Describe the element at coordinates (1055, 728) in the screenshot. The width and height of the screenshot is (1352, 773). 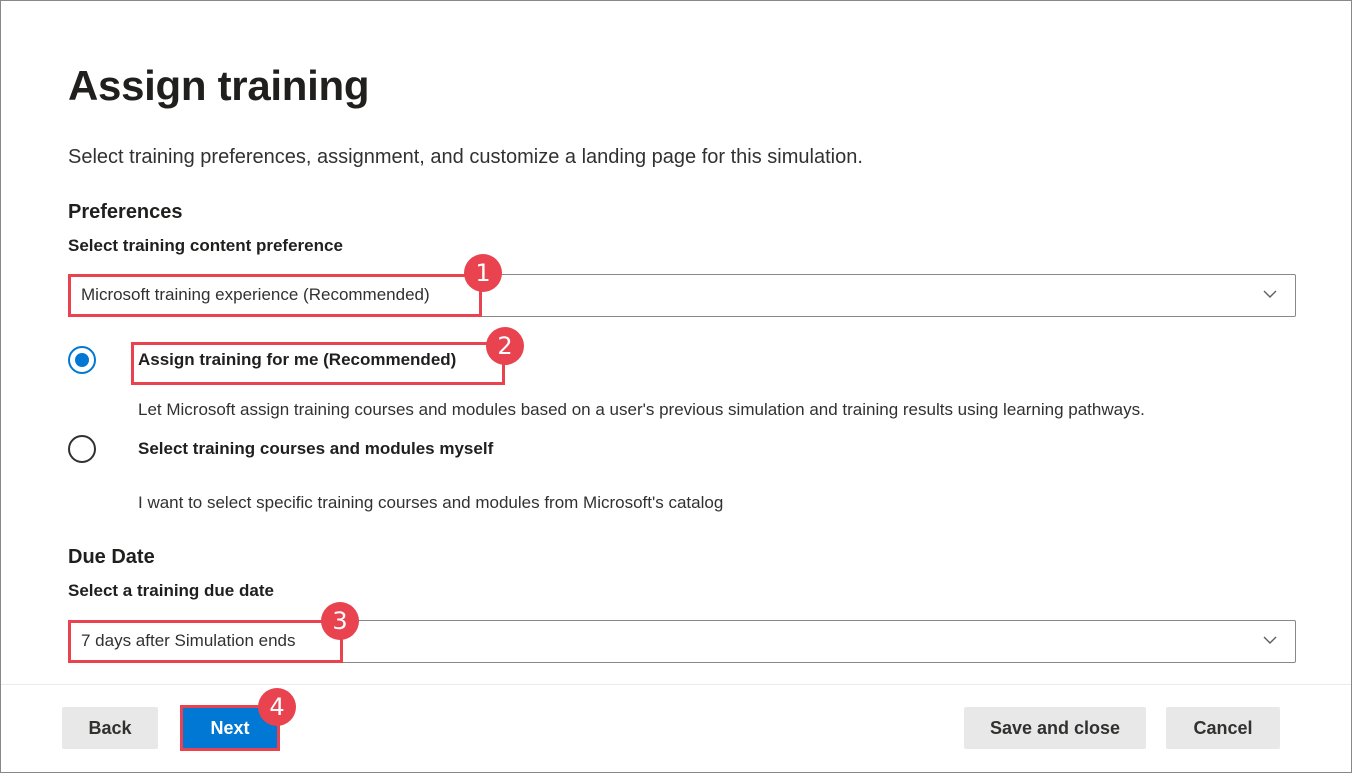
I see `save-and-close-button: Save and close` at that location.